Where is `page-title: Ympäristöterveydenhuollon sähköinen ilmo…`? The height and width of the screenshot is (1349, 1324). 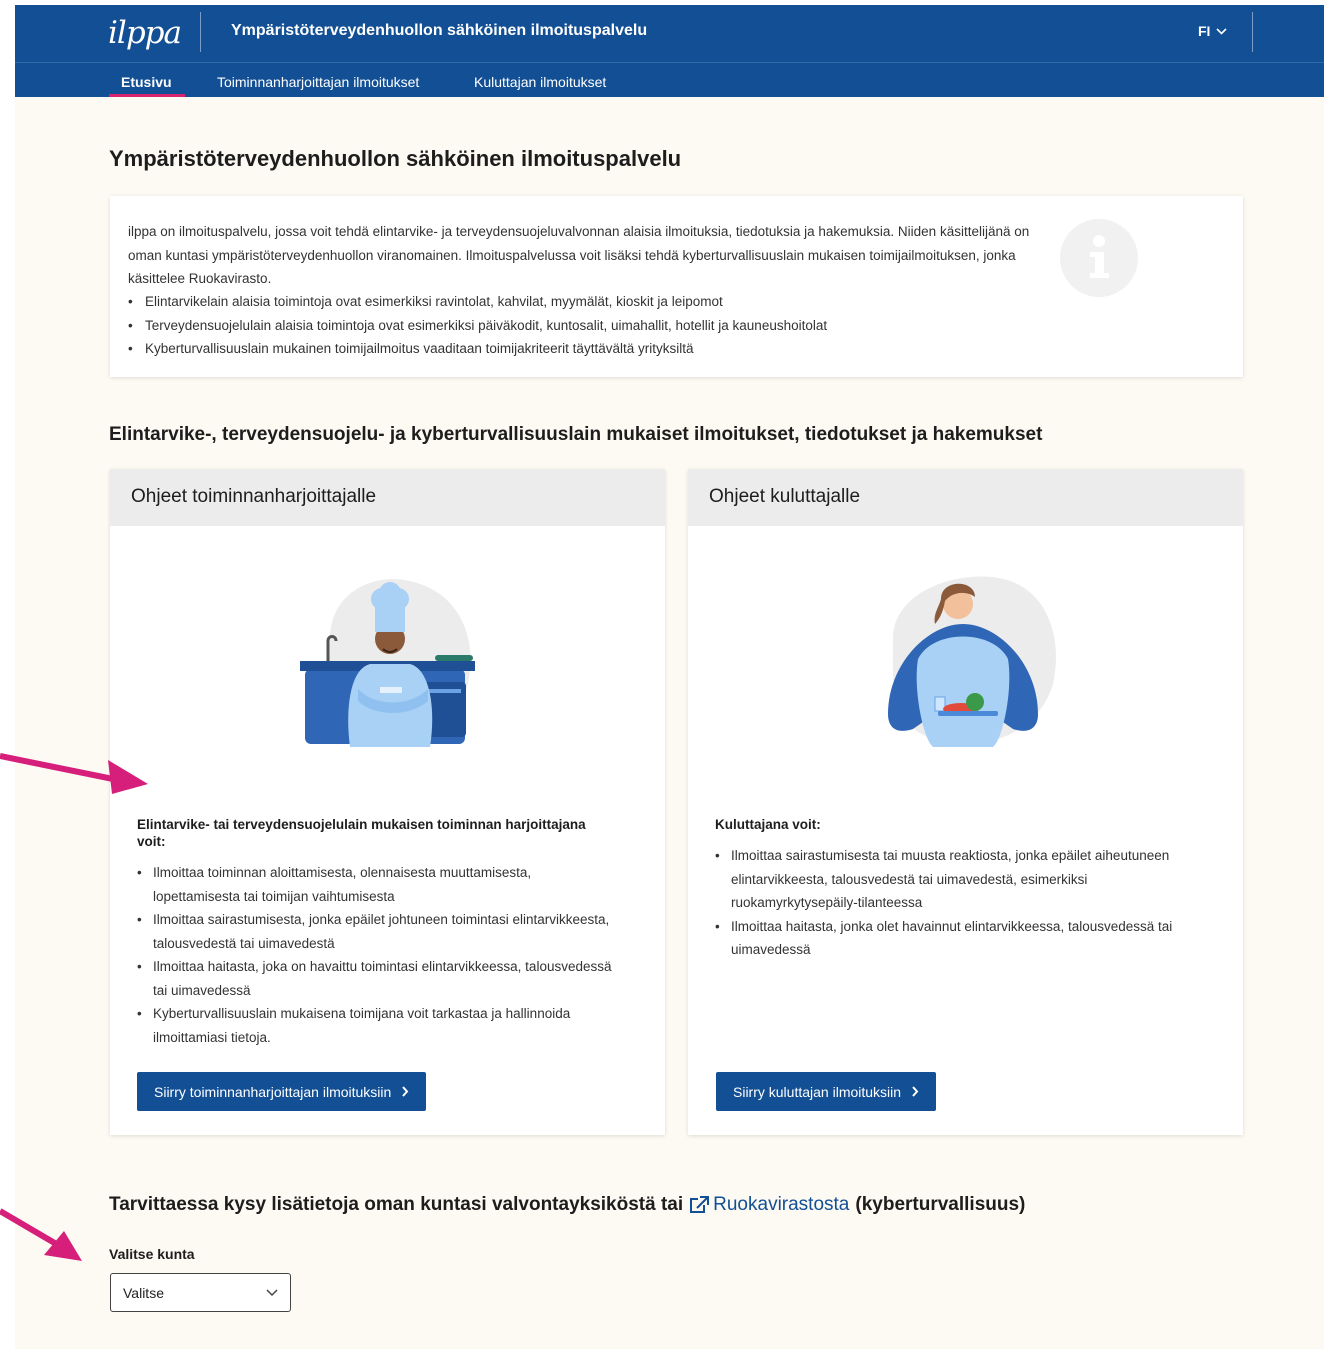 page-title: Ympäristöterveydenhuollon sähköinen ilmo… is located at coordinates (395, 158).